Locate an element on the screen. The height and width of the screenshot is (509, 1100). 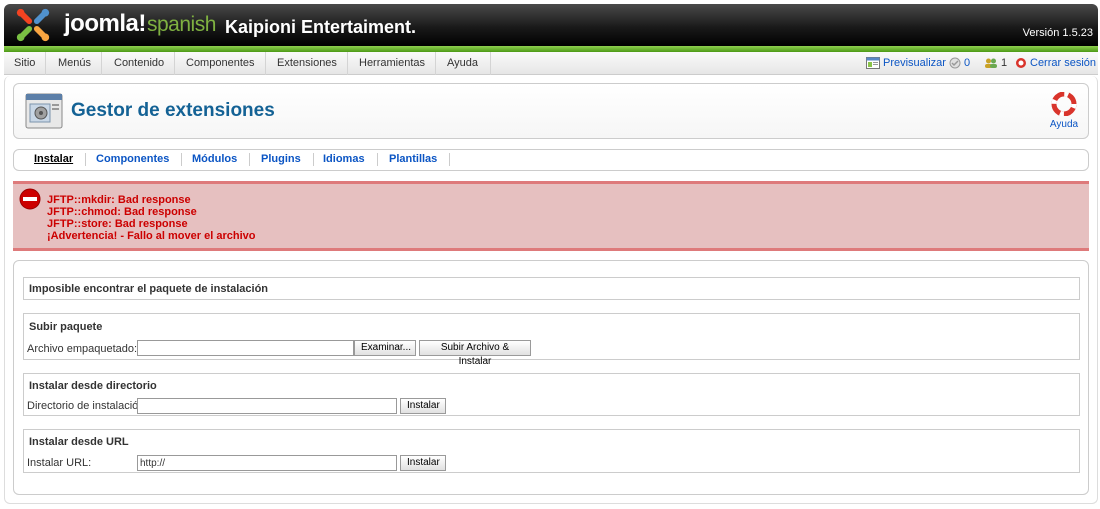
site-name: Kaipioni Entertaiment. is located at coordinates (321, 27).